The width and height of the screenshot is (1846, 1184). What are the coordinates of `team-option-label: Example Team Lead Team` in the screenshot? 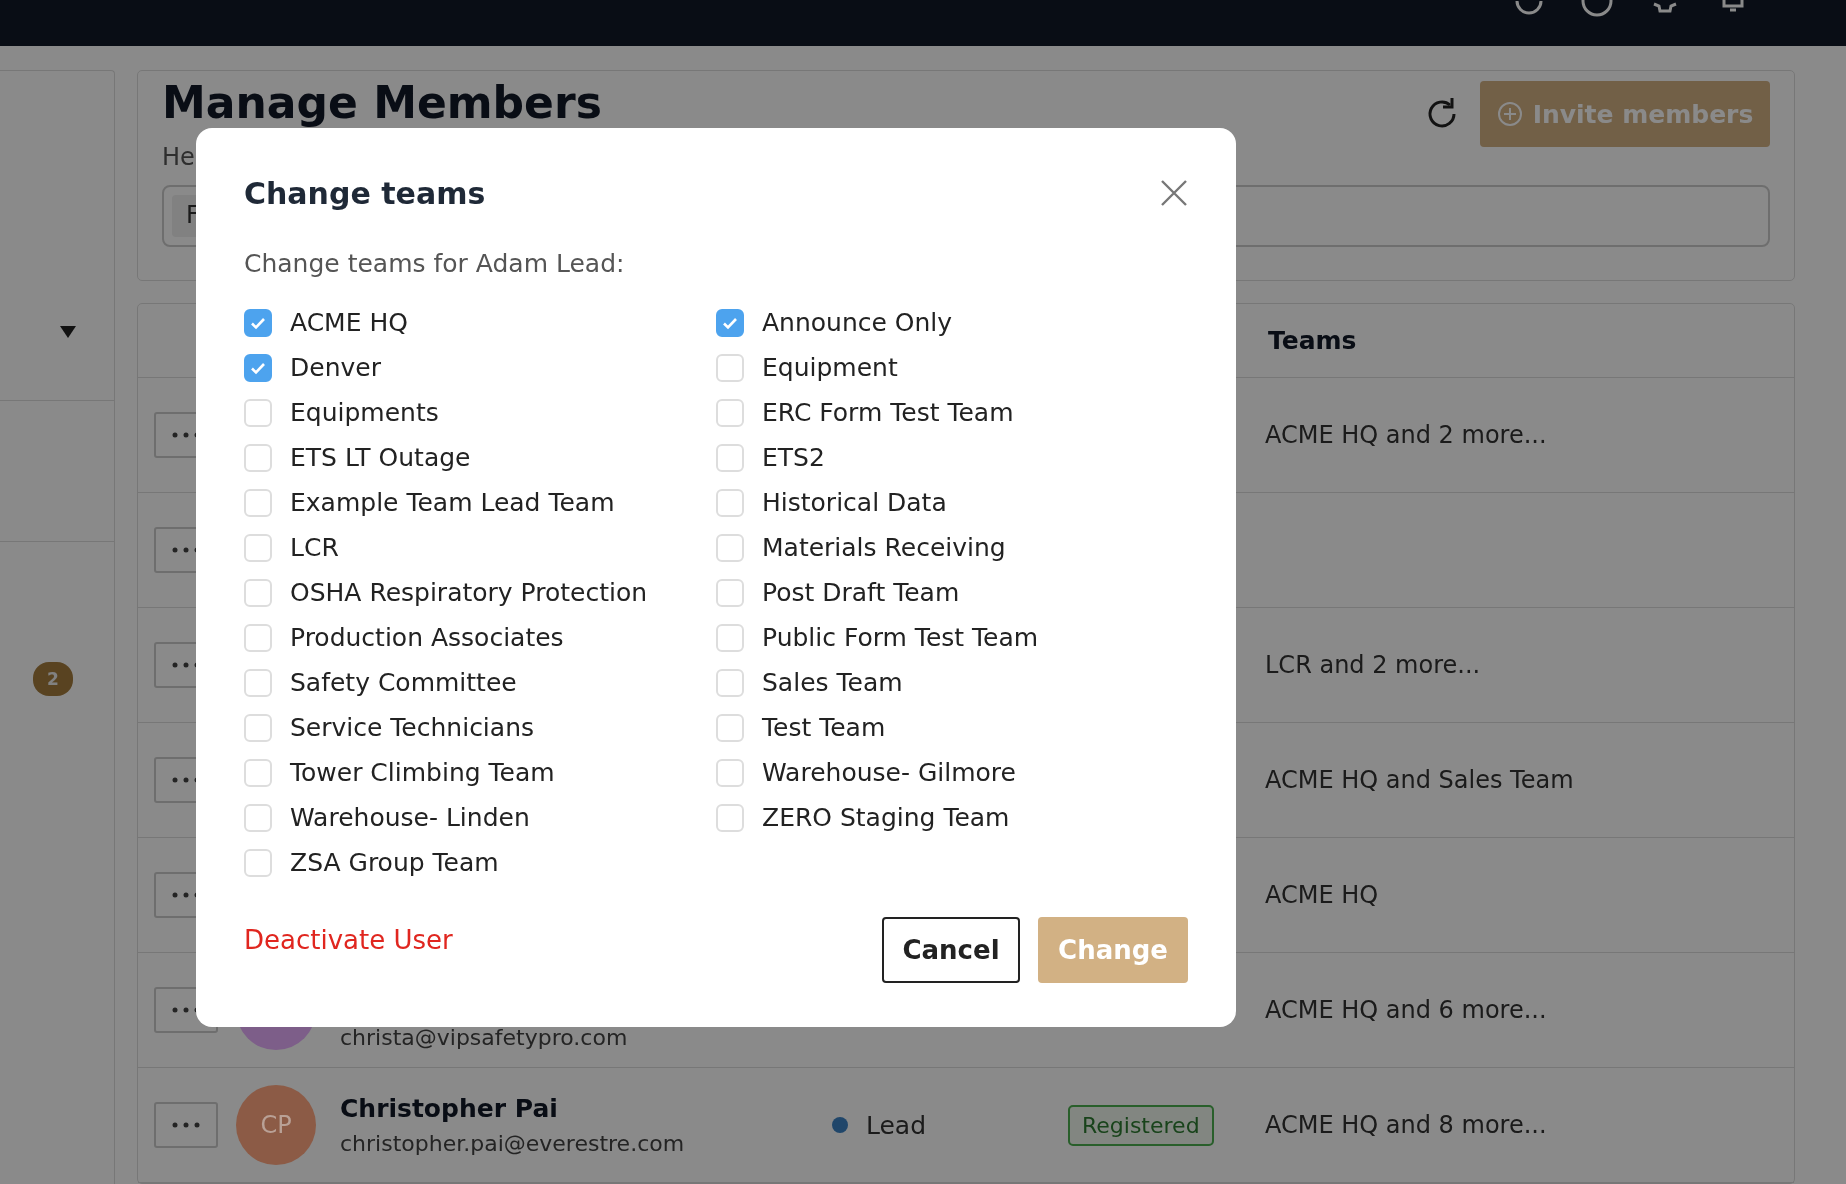 It's located at (452, 502).